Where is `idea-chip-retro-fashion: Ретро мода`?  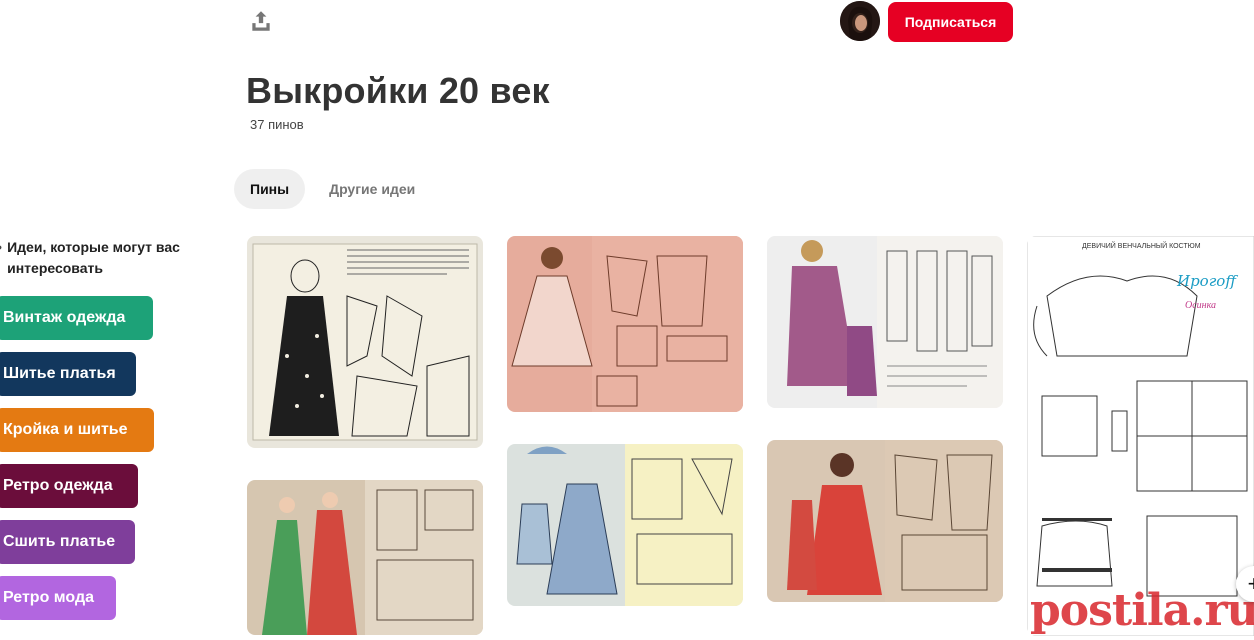
idea-chip-retro-fashion: Ретро мода is located at coordinates (58, 598).